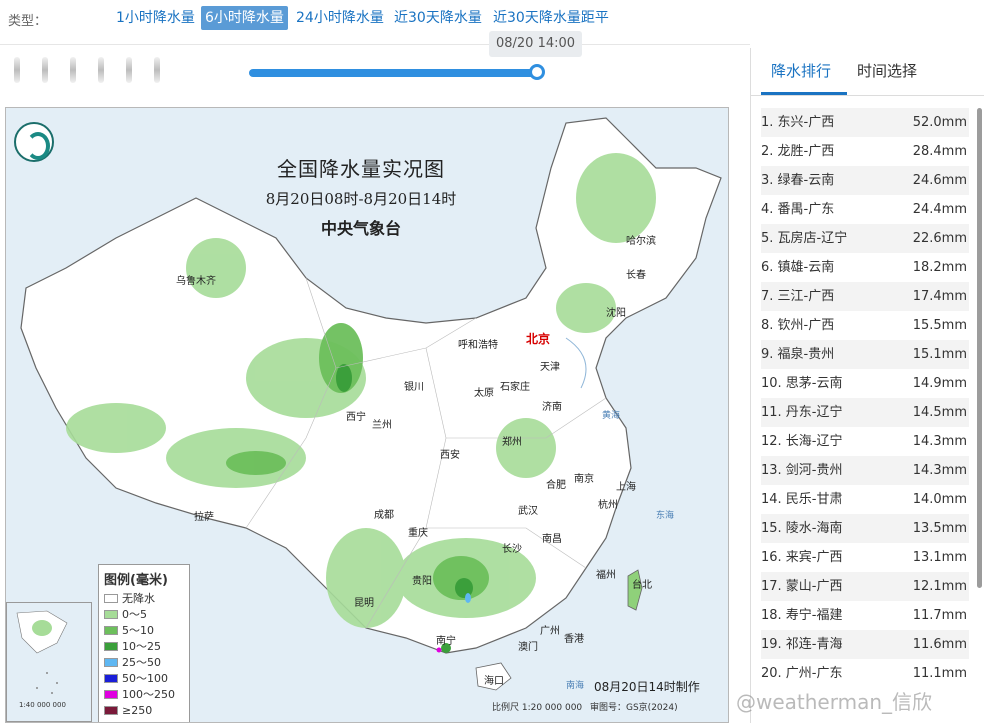 The image size is (984, 723). What do you see at coordinates (887, 70) in the screenshot?
I see `tab-time-select: 时间选择` at bounding box center [887, 70].